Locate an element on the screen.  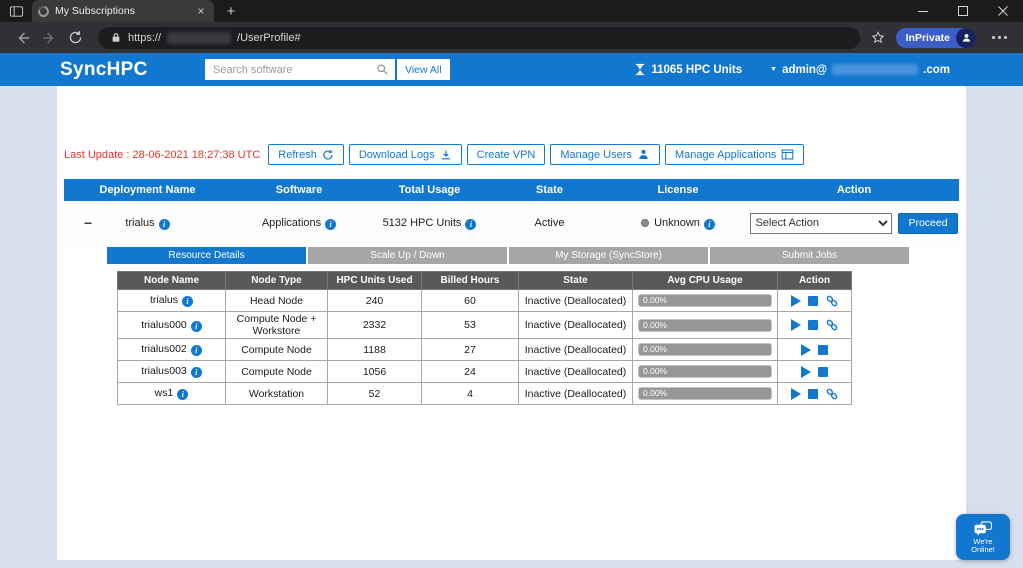
search-input is located at coordinates (300, 69).